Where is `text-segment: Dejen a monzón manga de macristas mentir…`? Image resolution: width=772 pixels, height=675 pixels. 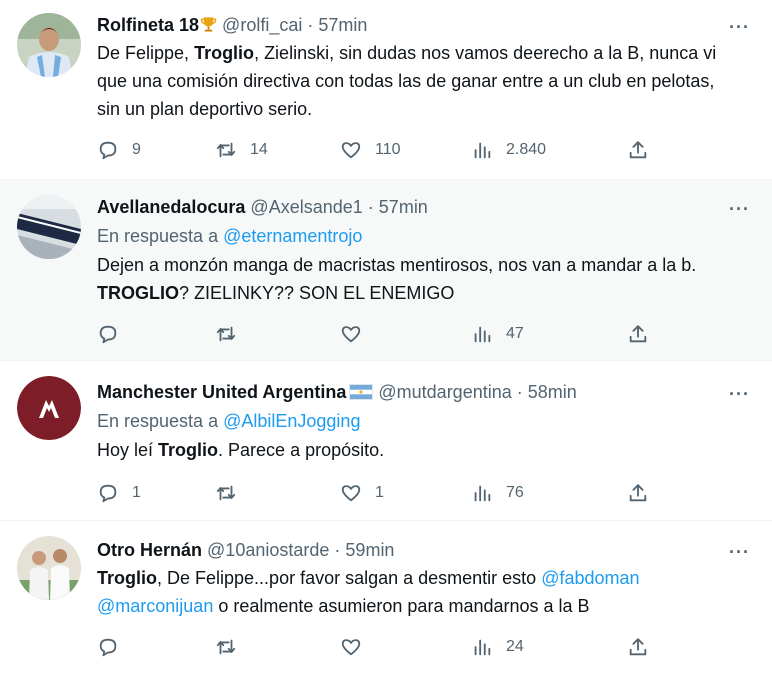
text-segment: Dejen a monzón manga de macristas mentir… is located at coordinates (397, 265).